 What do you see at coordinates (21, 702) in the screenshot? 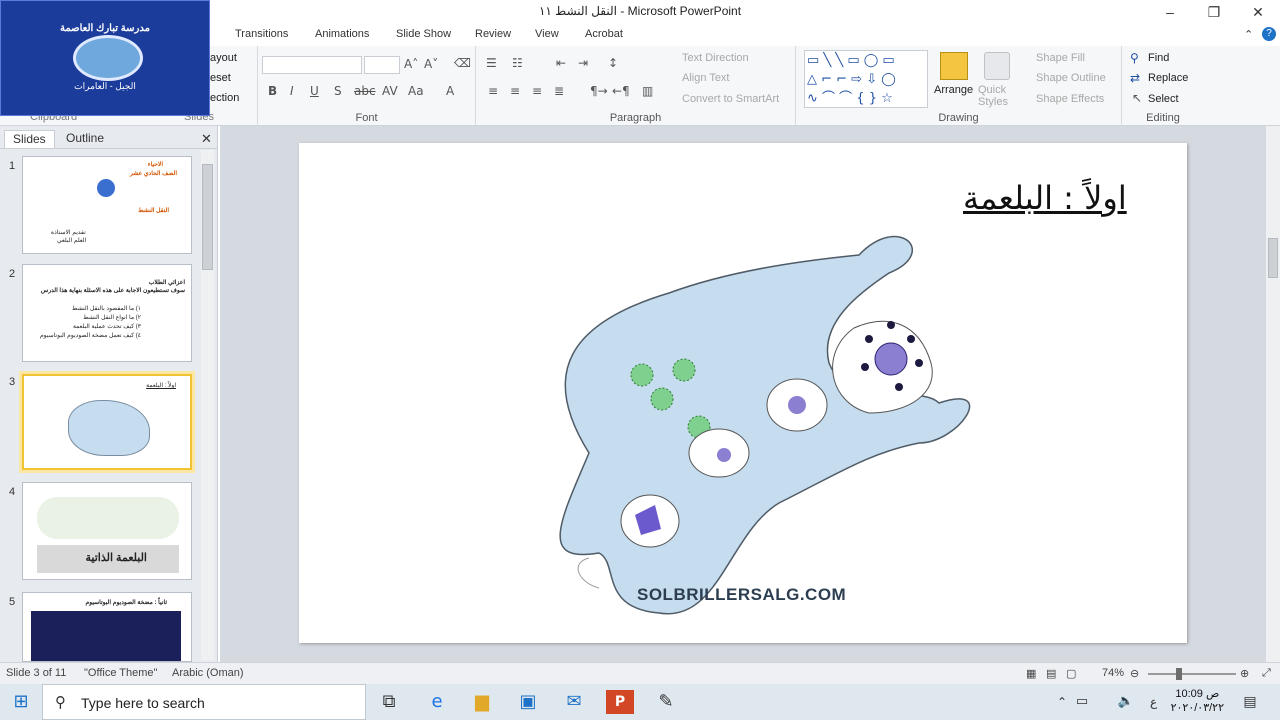
I see `windows-start-icon: ⊞` at bounding box center [21, 702].